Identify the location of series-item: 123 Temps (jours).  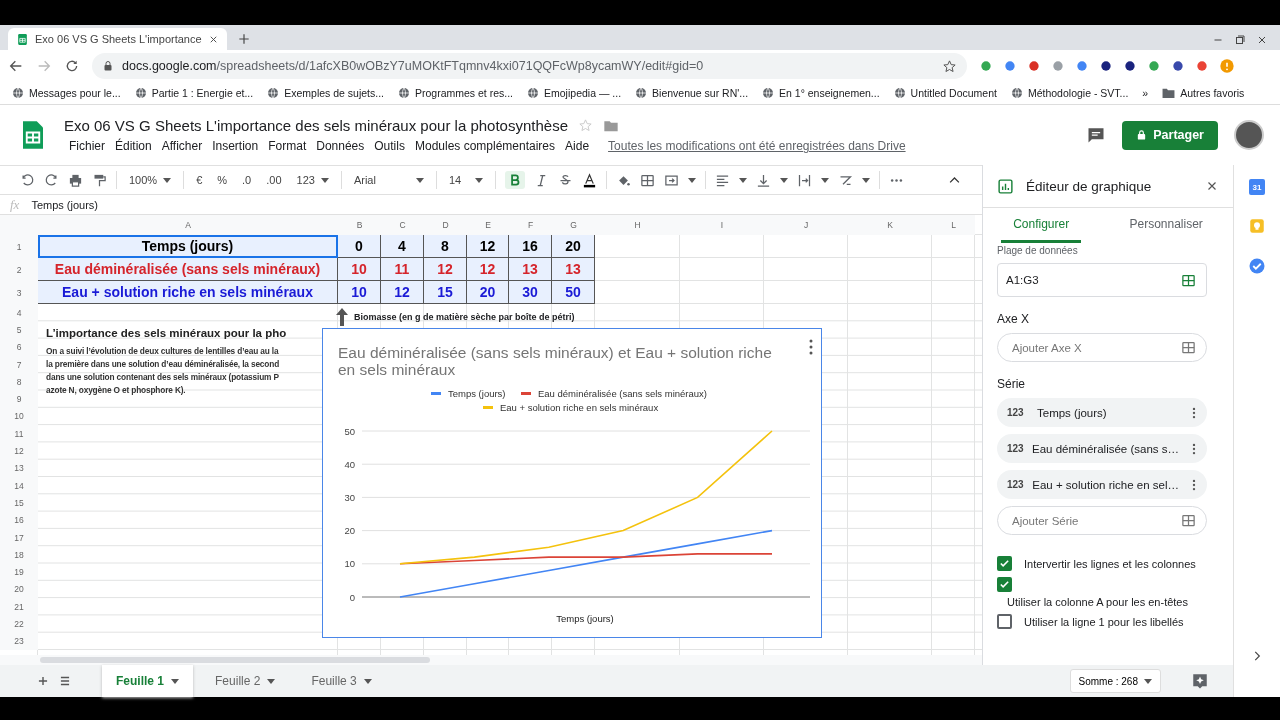
(1102, 412).